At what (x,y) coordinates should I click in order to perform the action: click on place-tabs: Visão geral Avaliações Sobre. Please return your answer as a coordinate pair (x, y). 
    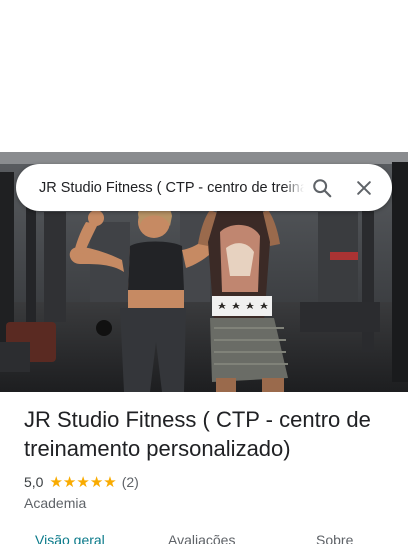
    Looking at the image, I should click on (204, 537).